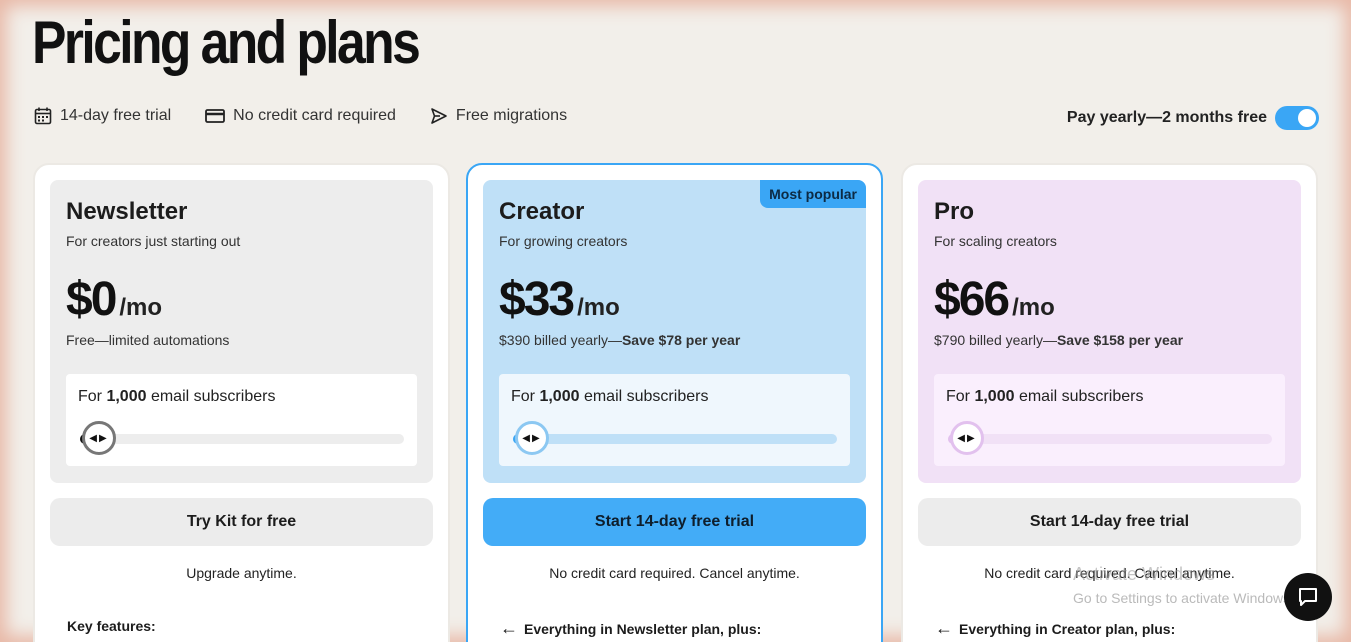 The width and height of the screenshot is (1351, 642). I want to click on billing-note-savings: Save $158 per year, so click(1120, 340).